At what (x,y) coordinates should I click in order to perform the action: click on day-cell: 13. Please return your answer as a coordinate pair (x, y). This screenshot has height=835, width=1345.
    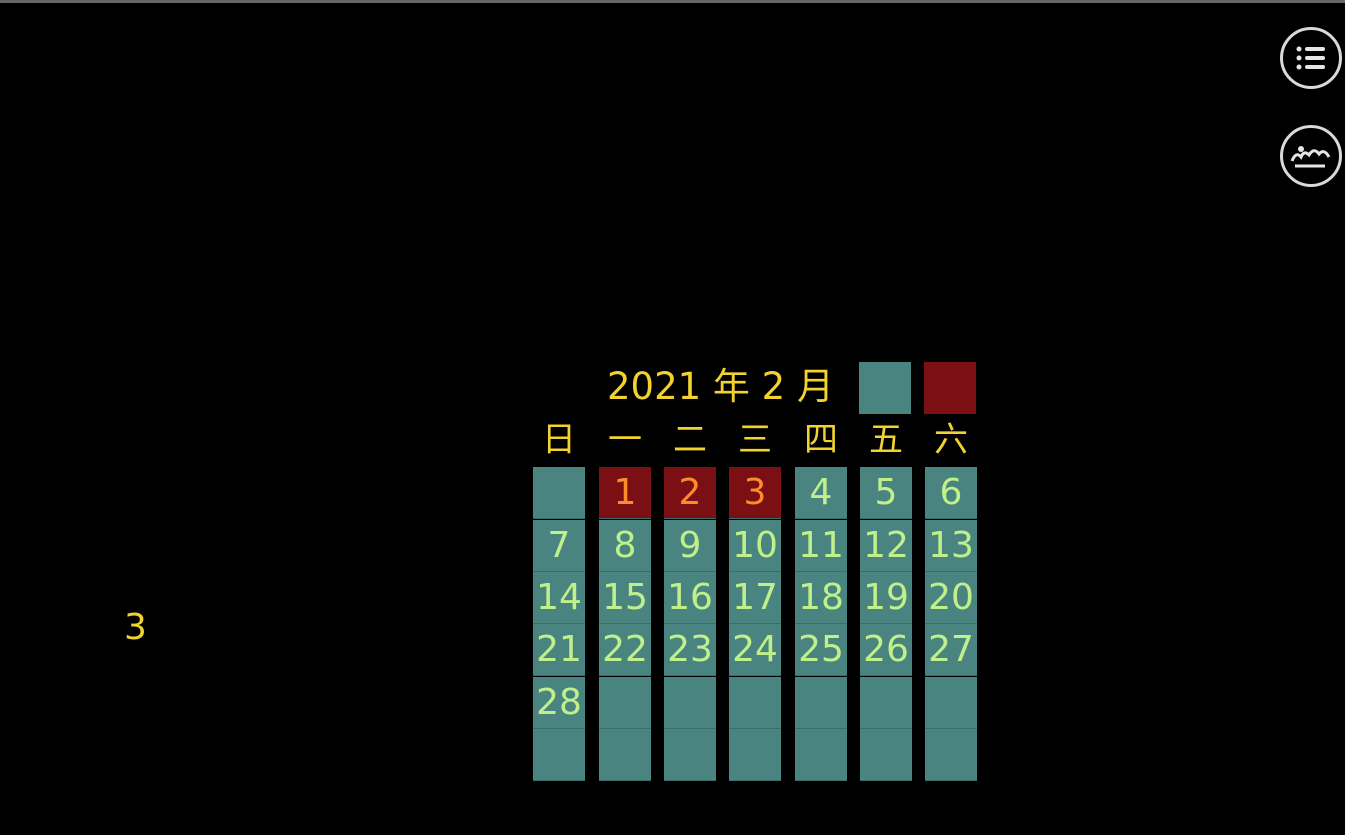
    Looking at the image, I should click on (951, 546).